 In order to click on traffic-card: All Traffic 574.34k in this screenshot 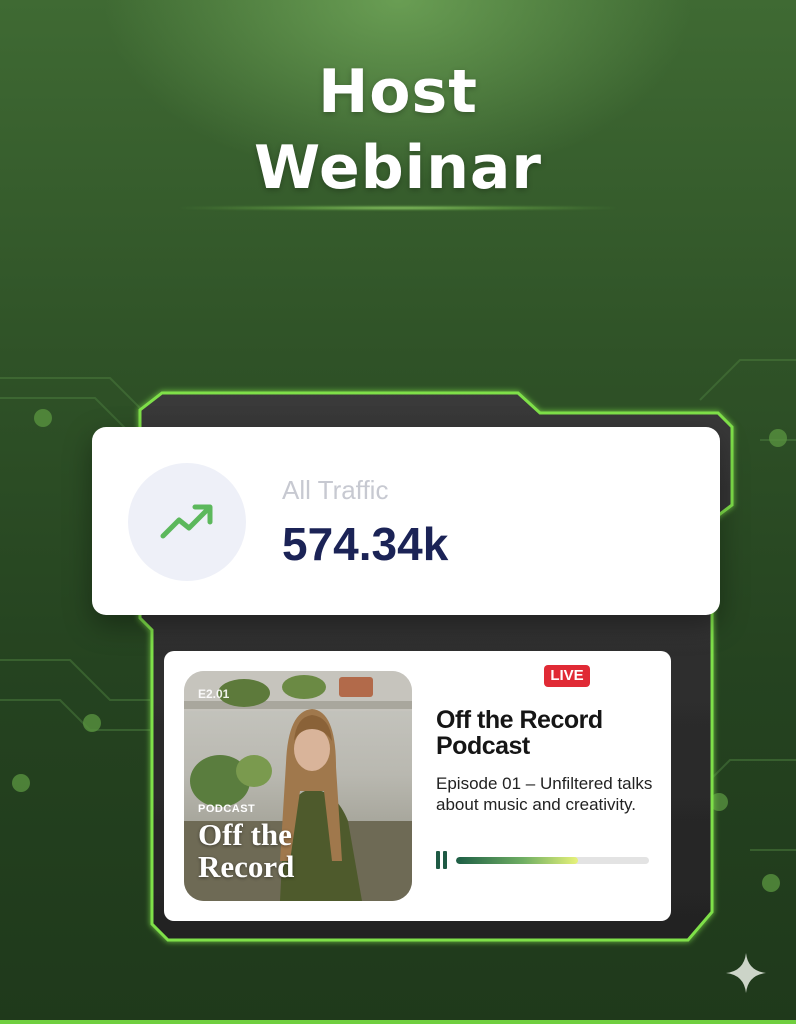, I will do `click(406, 521)`.